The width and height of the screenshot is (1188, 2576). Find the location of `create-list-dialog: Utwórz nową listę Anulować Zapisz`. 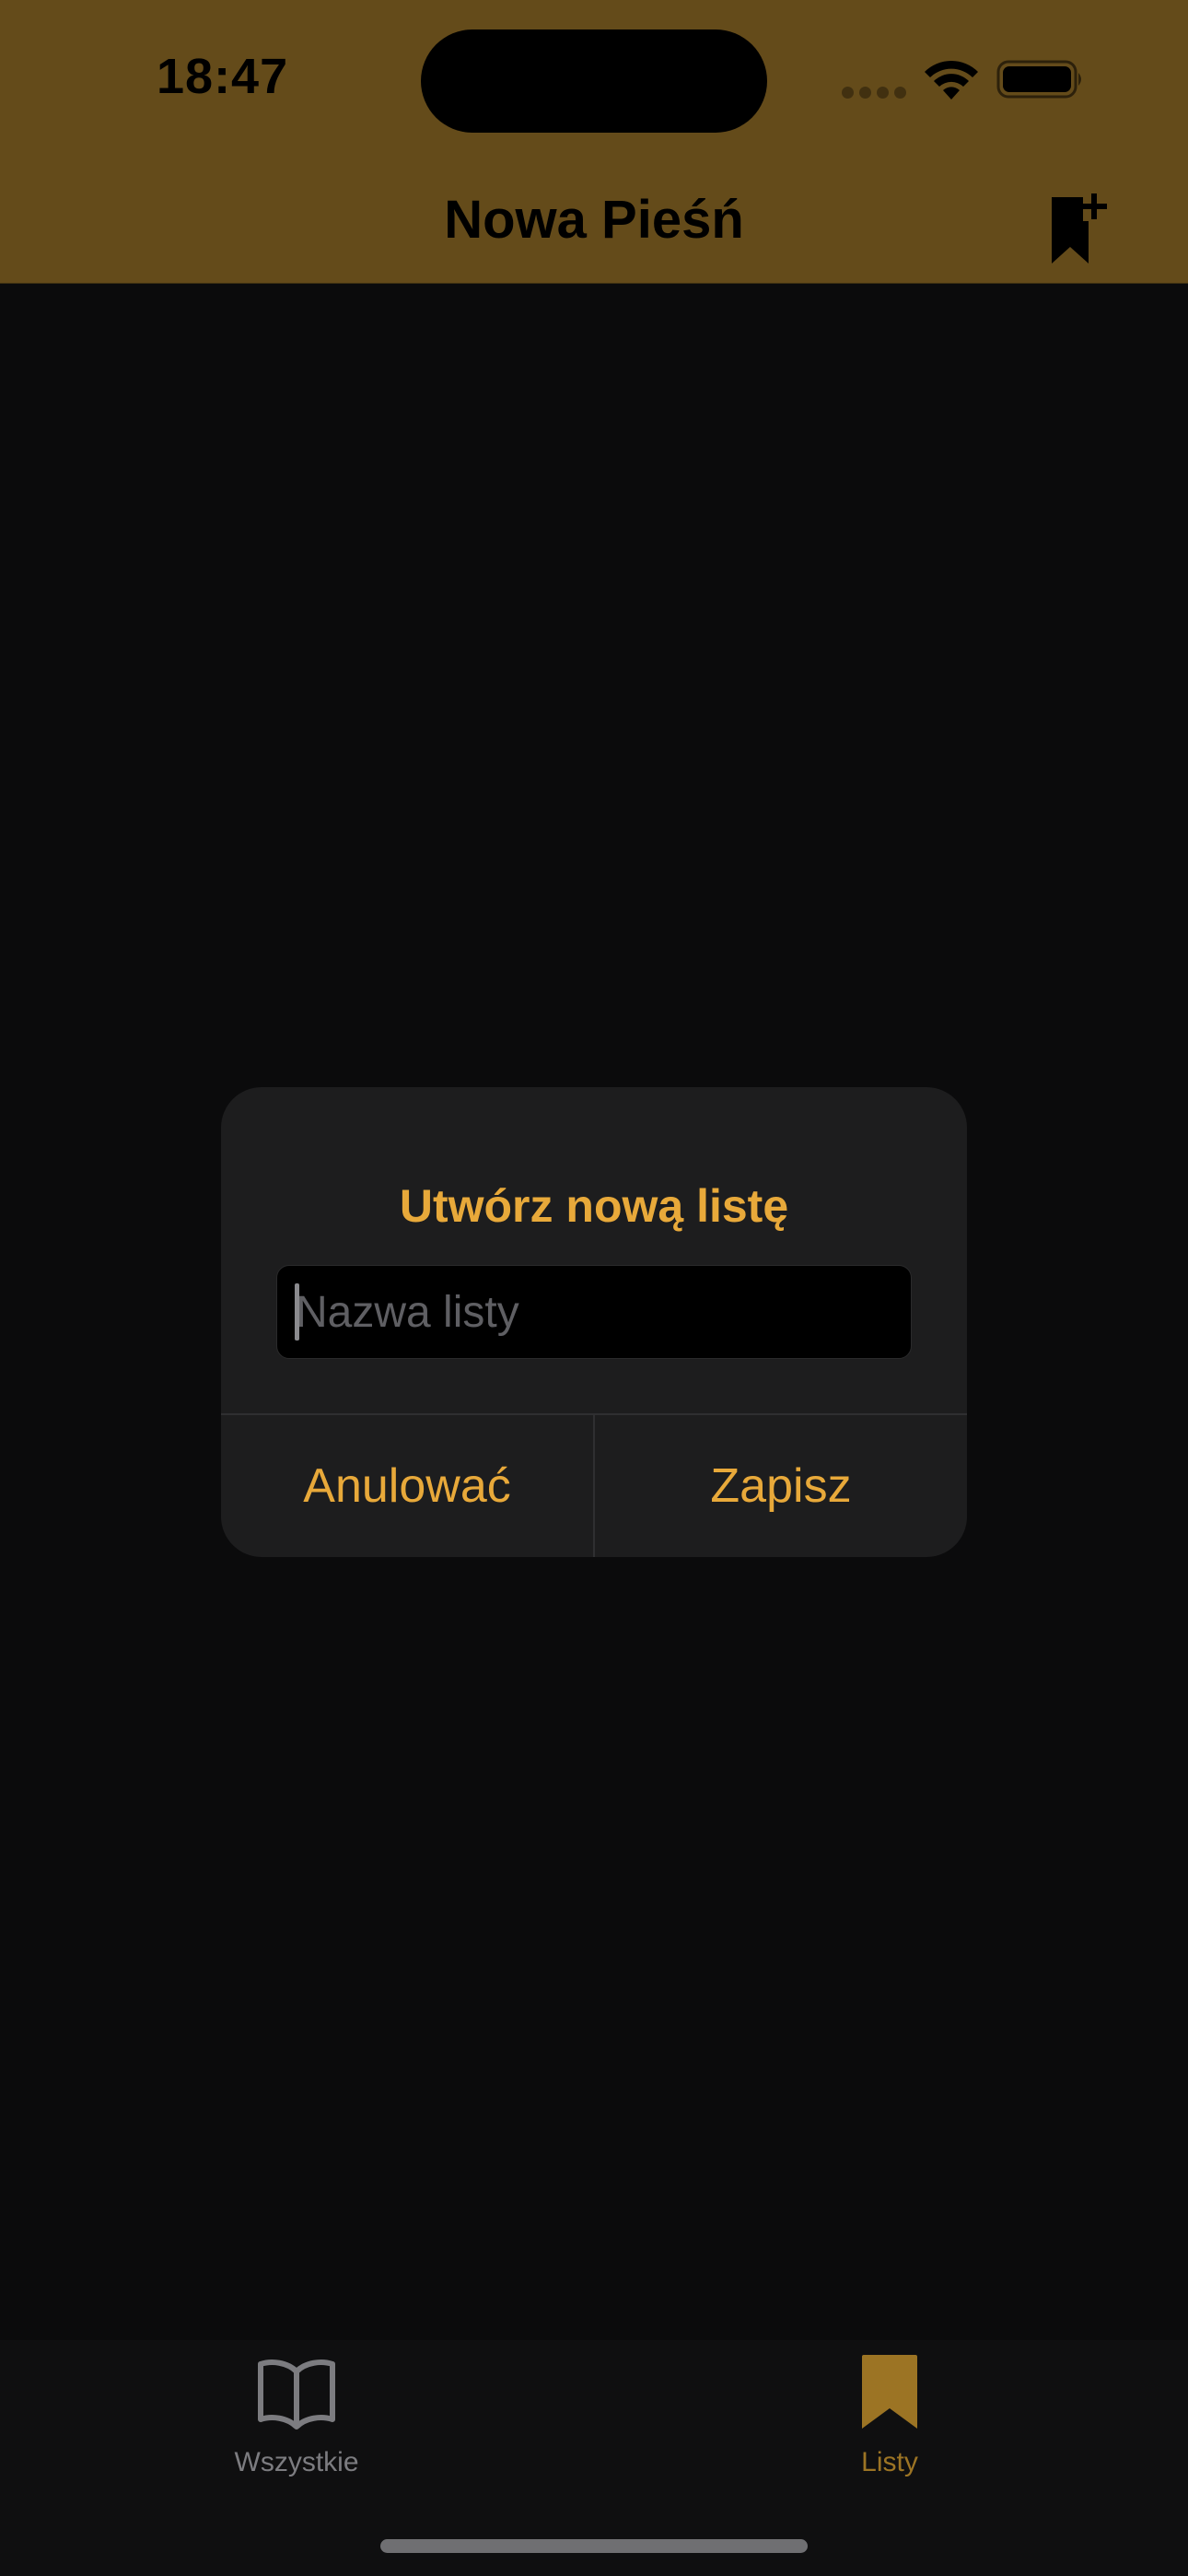

create-list-dialog: Utwórz nową listę Anulować Zapisz is located at coordinates (594, 1322).